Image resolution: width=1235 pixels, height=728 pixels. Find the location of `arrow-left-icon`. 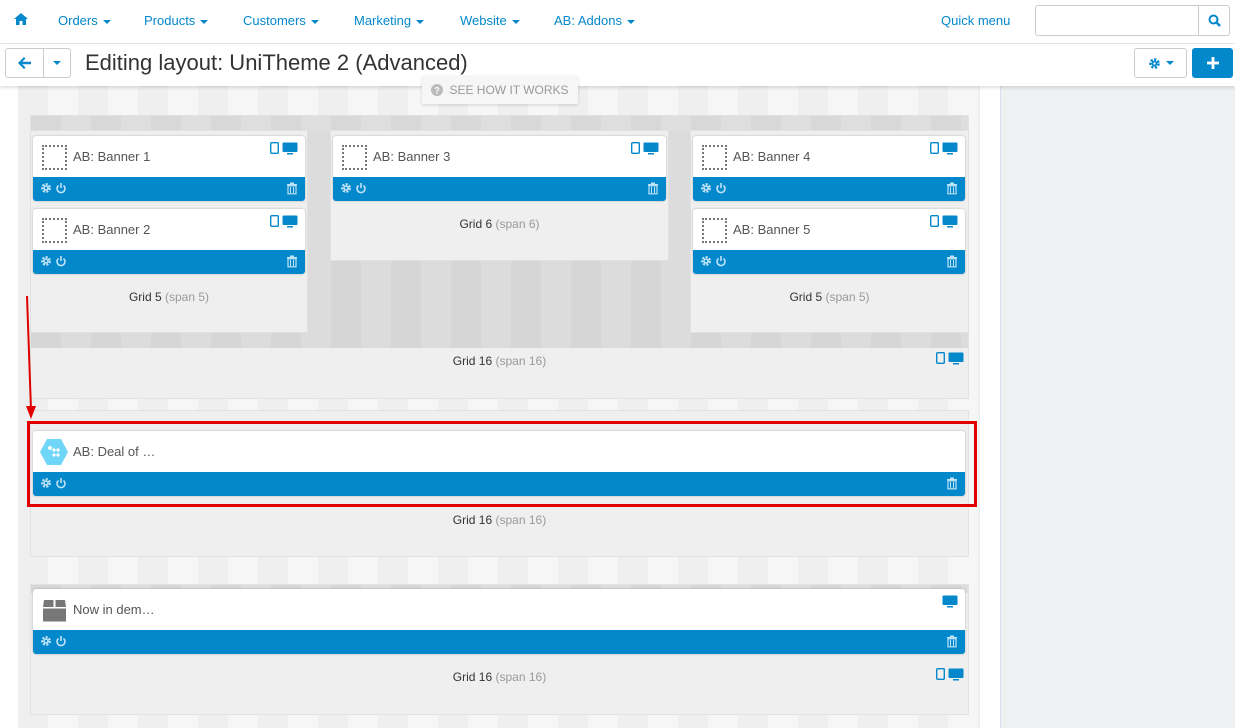

arrow-left-icon is located at coordinates (24, 63).